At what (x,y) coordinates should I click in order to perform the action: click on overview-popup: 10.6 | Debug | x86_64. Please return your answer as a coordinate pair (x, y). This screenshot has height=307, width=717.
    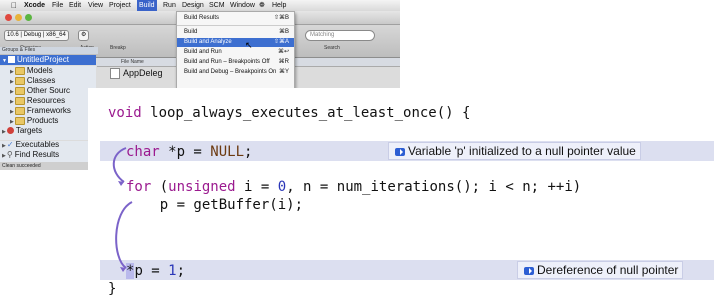
    Looking at the image, I should click on (36, 35).